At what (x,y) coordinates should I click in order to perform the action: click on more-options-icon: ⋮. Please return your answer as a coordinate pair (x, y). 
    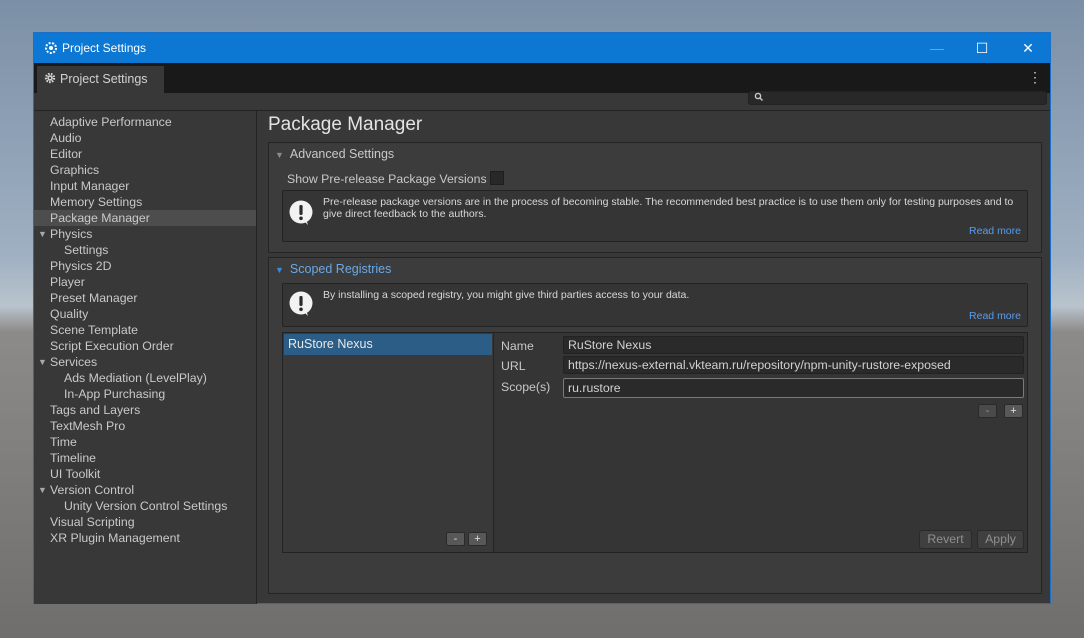
    Looking at the image, I should click on (1035, 77).